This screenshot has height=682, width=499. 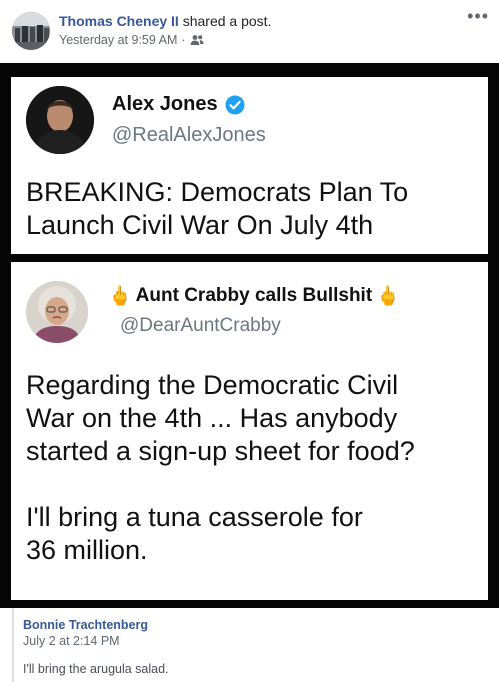 I want to click on poster-line: Thomas Cheney II shared a post., so click(x=165, y=21).